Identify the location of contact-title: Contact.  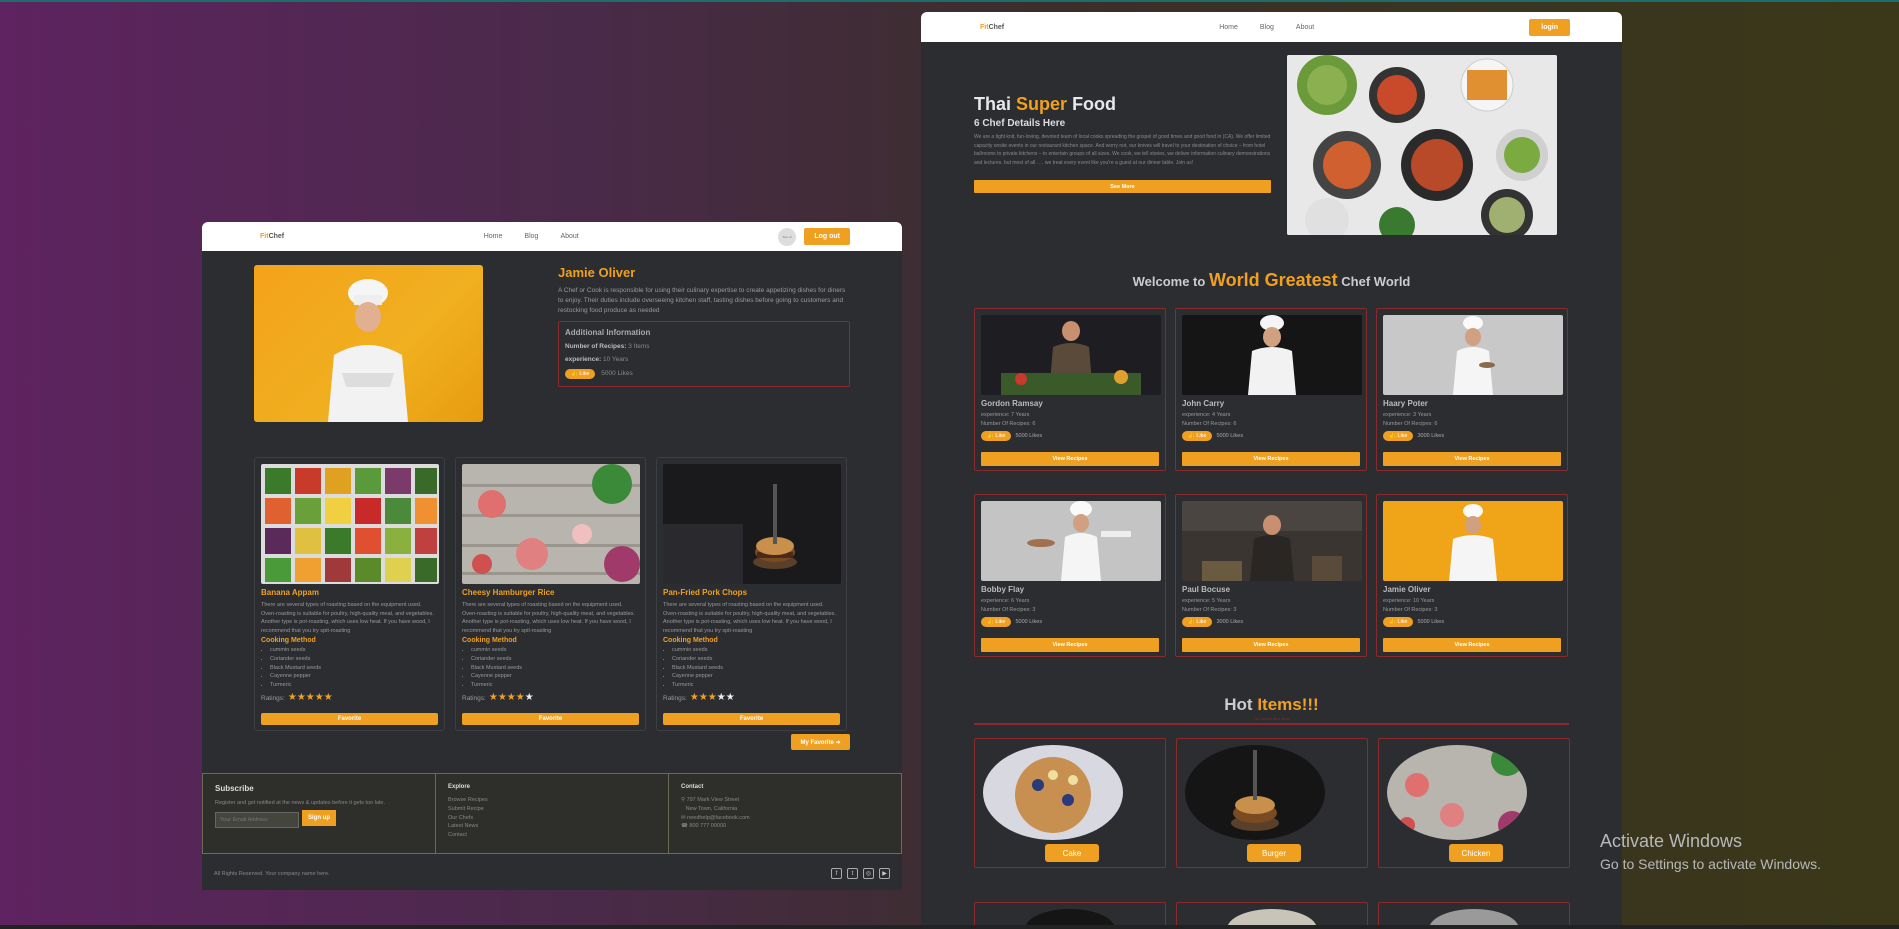
(692, 787).